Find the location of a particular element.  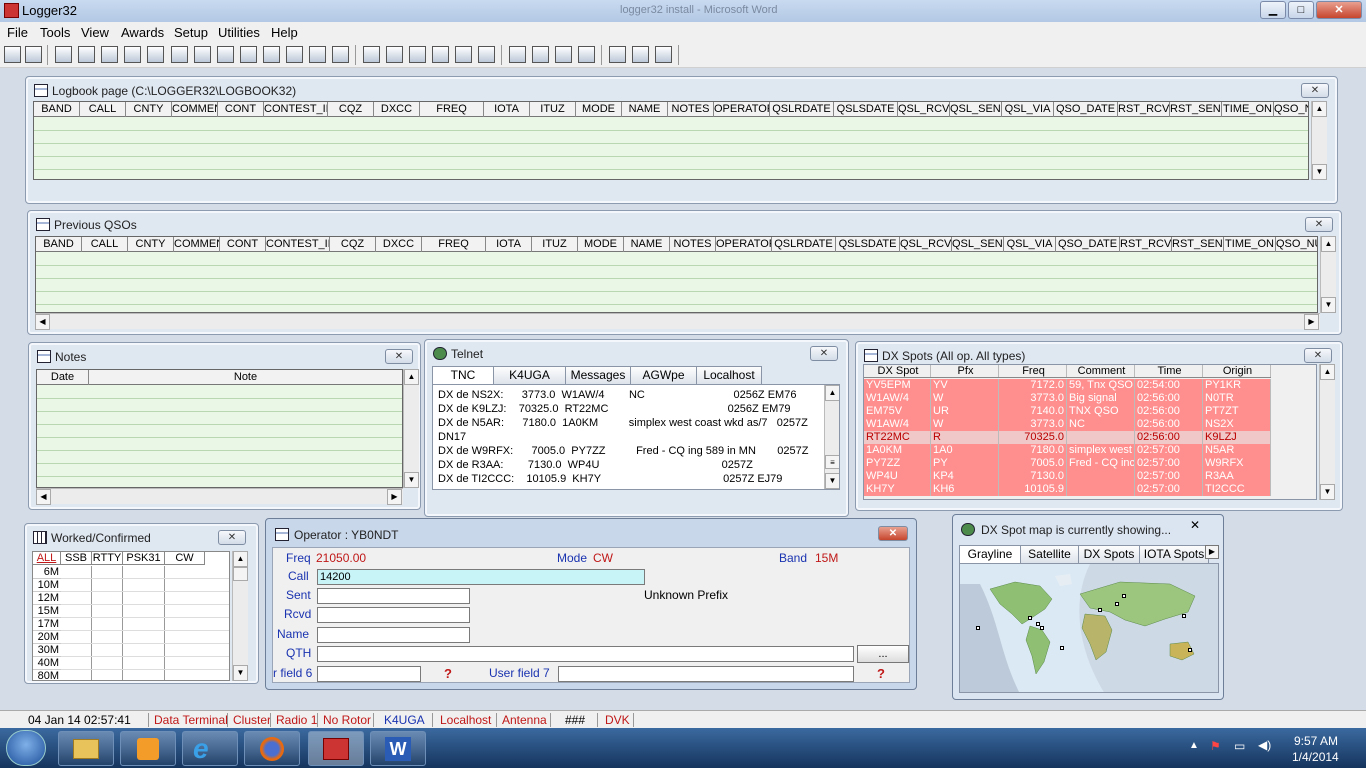

dx-spots-close-button: ✕ is located at coordinates (1318, 355).